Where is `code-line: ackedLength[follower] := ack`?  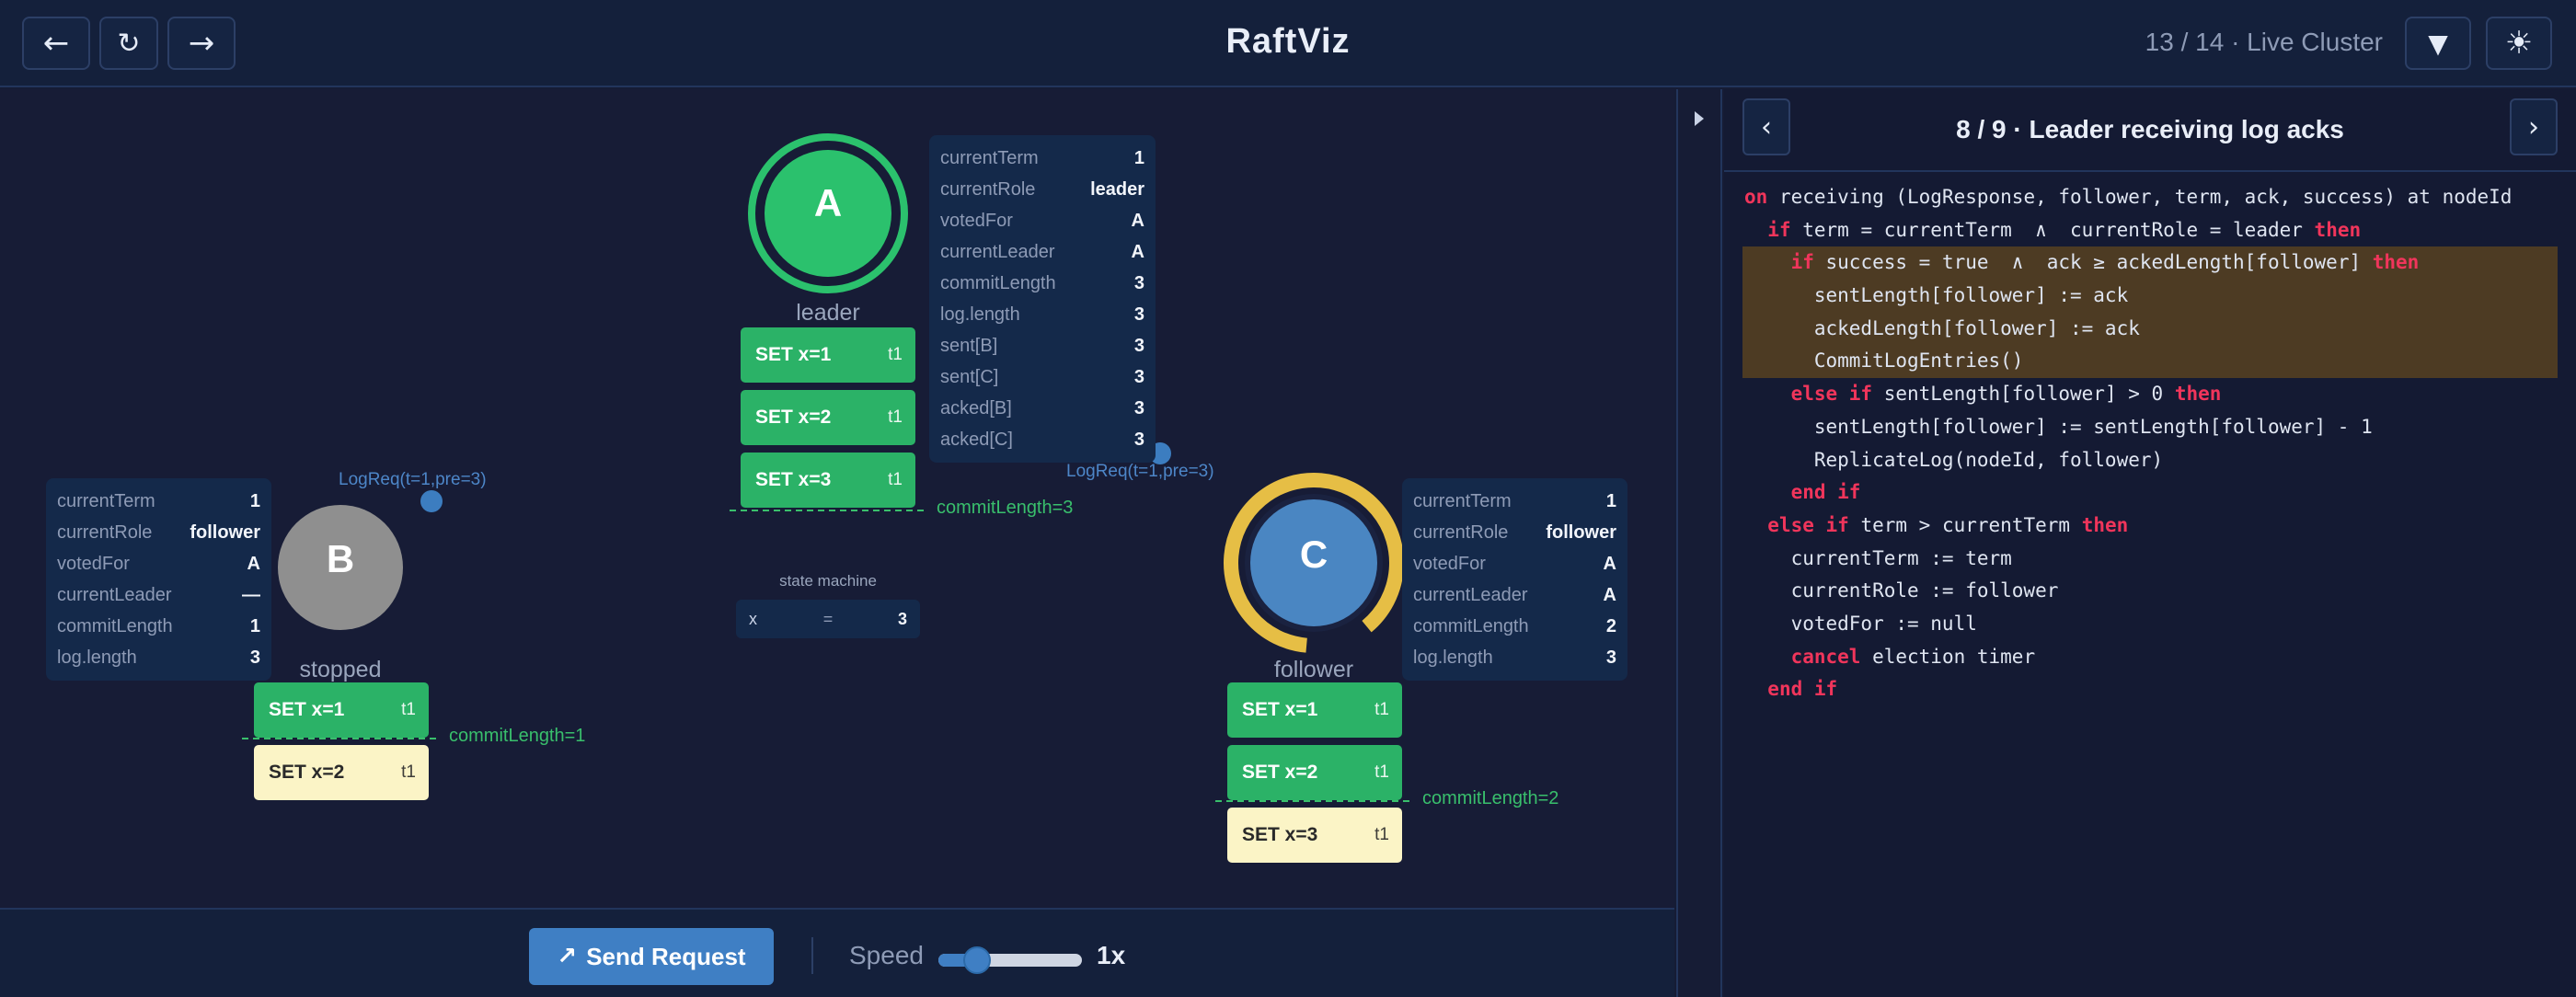
code-line: ackedLength[follower] := ack is located at coordinates (2150, 329).